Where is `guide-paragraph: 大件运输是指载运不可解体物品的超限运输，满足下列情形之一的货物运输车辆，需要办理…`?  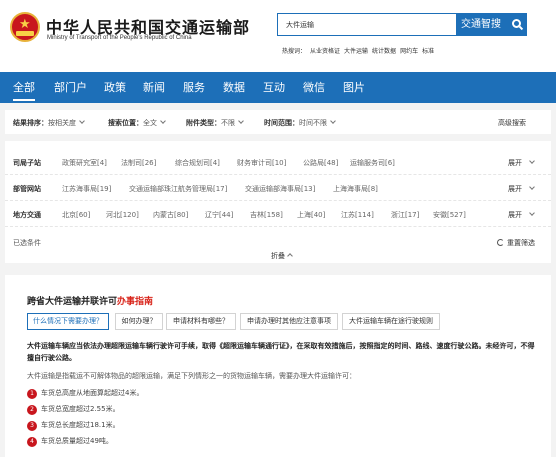 guide-paragraph: 大件运输是指载运不可解体物品的超限运输，满足下列情形之一的货物运输车辆，需要办理… is located at coordinates (191, 376).